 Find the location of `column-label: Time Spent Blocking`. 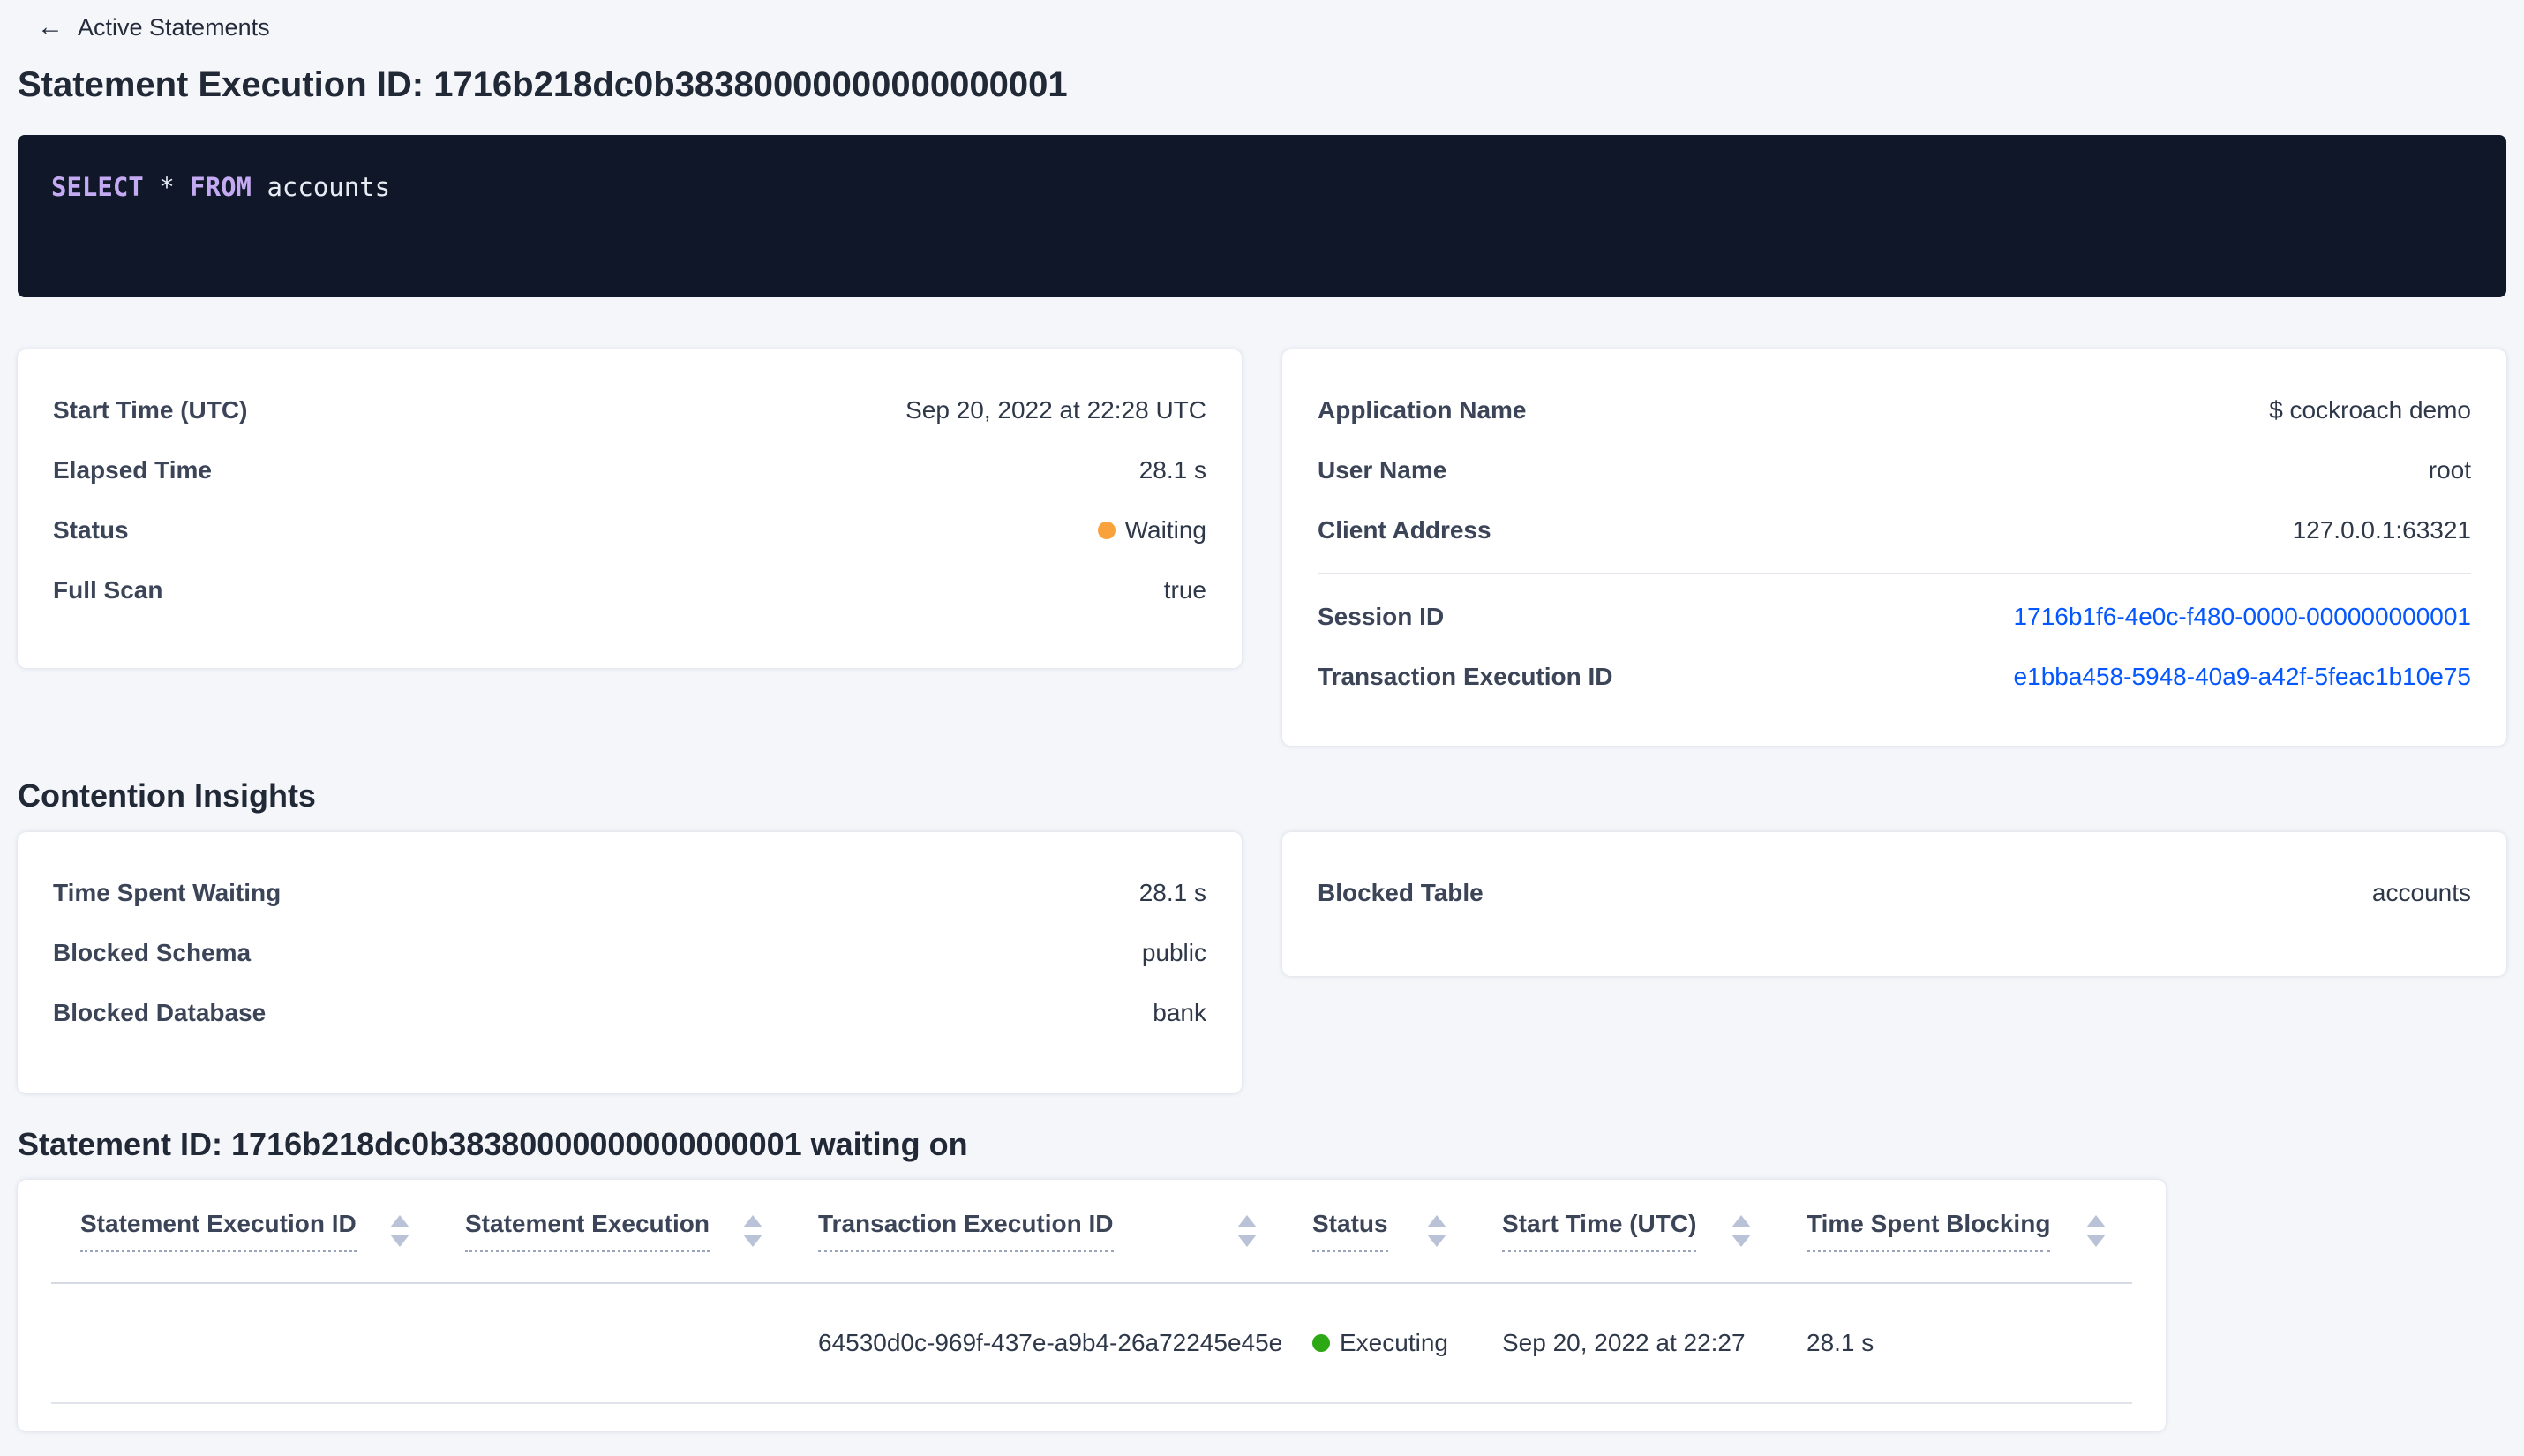

column-label: Time Spent Blocking is located at coordinates (1929, 1231).